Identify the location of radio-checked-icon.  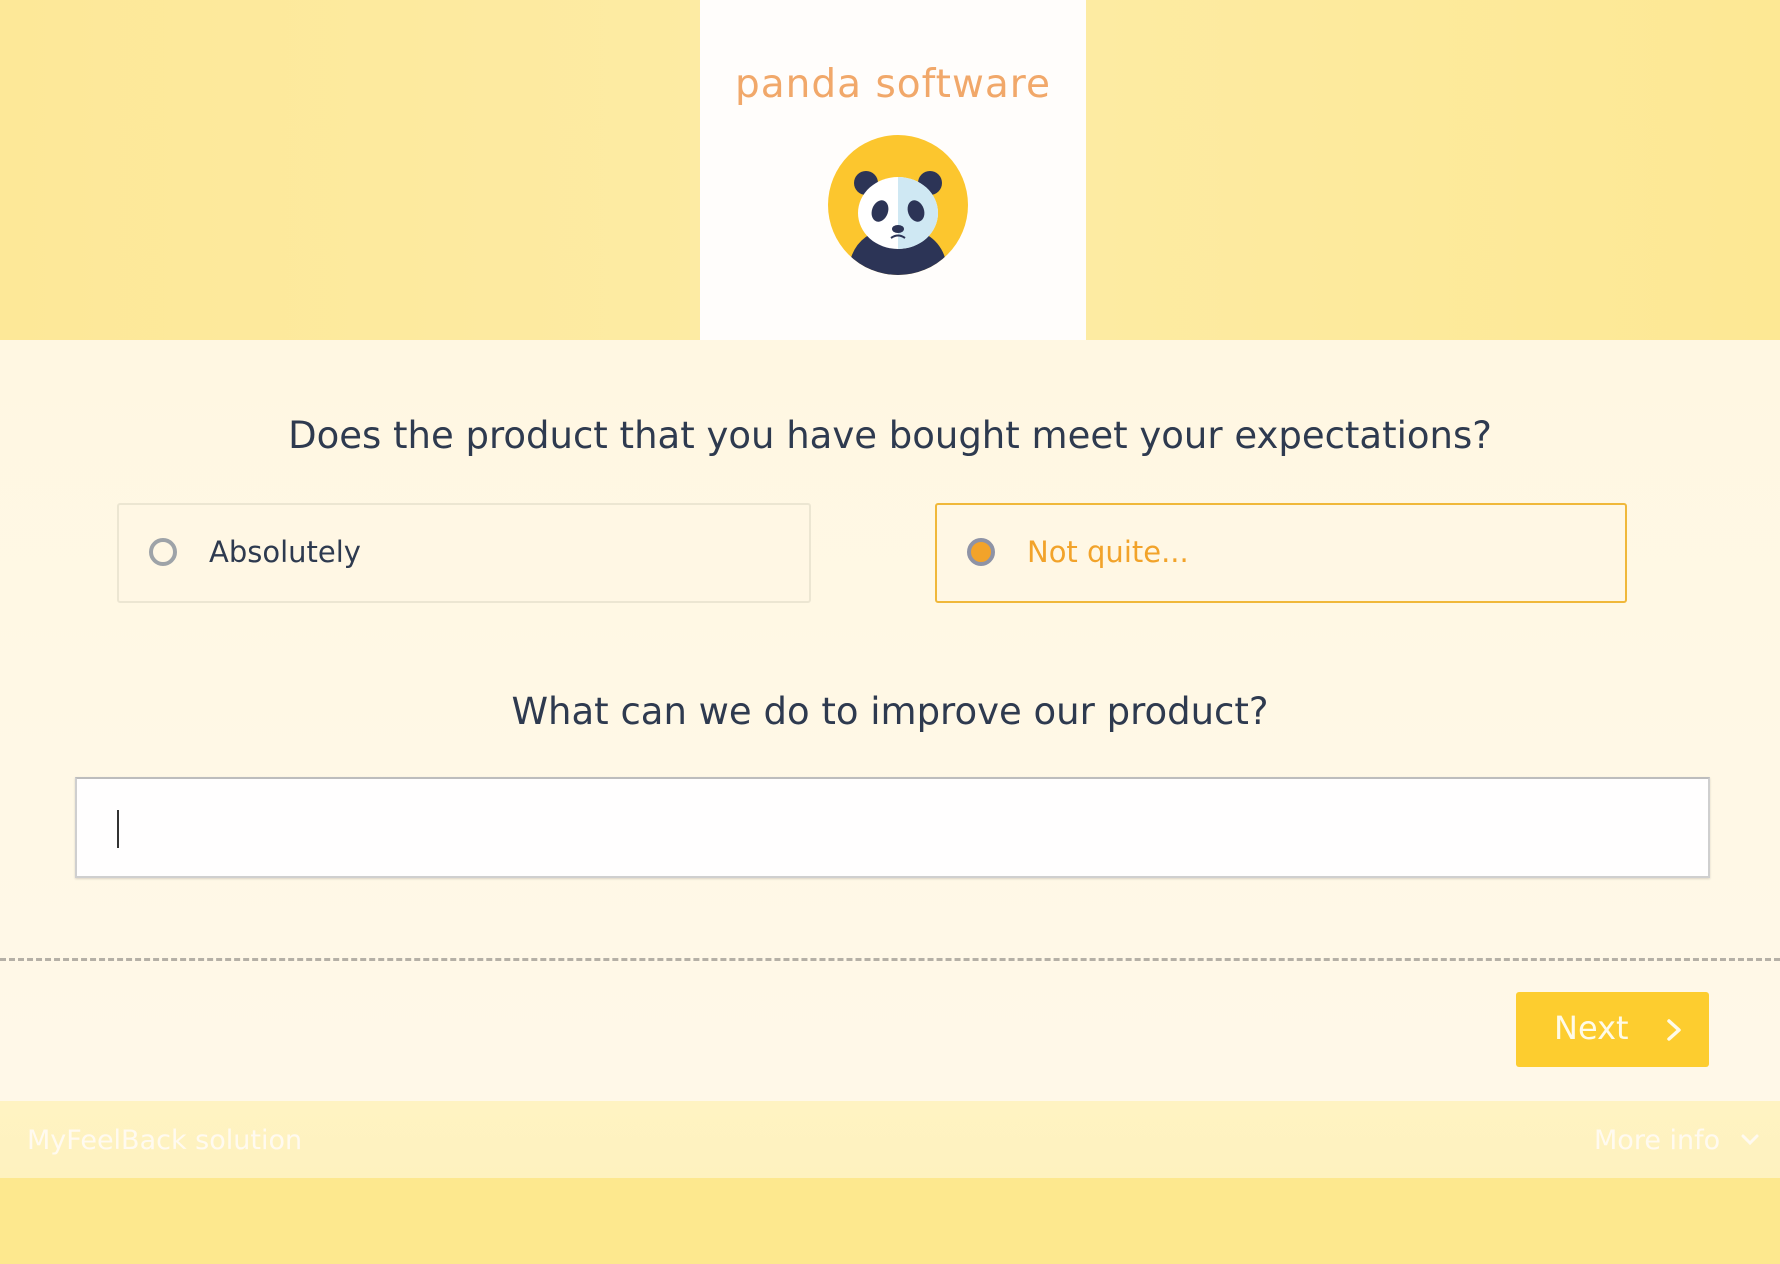
(981, 552).